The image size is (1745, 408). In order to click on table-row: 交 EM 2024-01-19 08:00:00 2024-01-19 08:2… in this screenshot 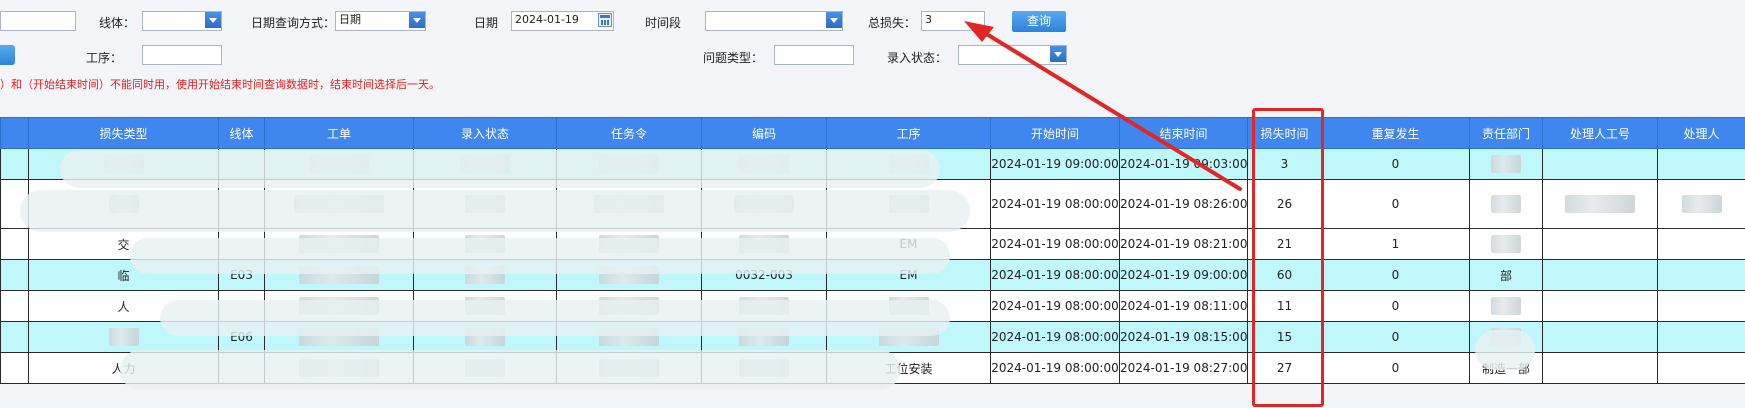, I will do `click(872, 244)`.